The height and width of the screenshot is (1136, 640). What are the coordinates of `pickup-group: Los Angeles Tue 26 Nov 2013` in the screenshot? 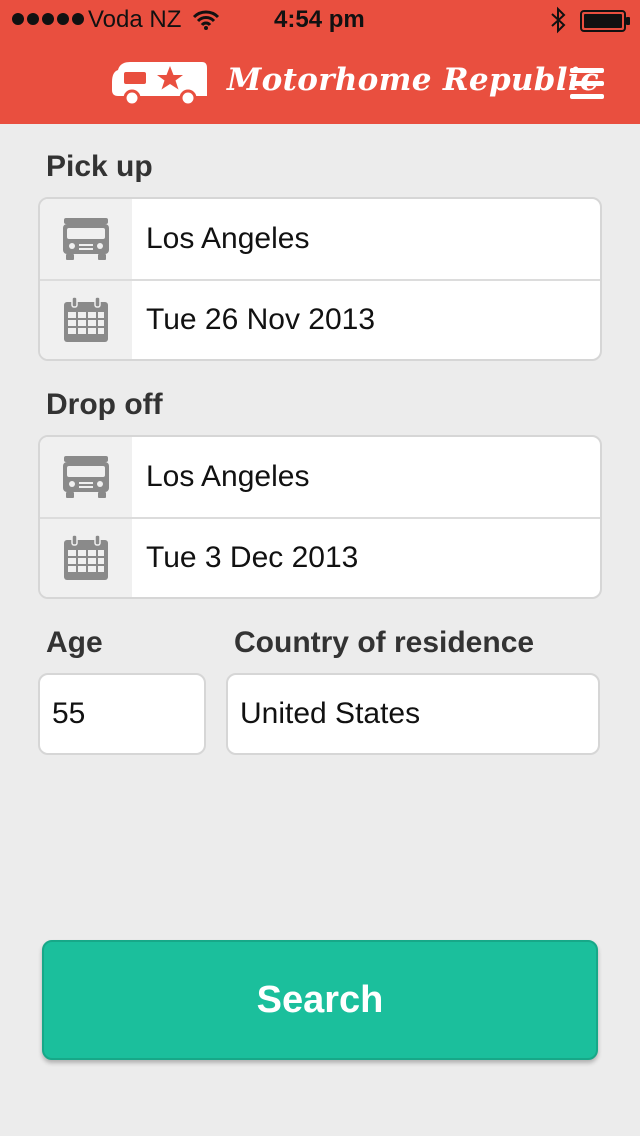 It's located at (320, 279).